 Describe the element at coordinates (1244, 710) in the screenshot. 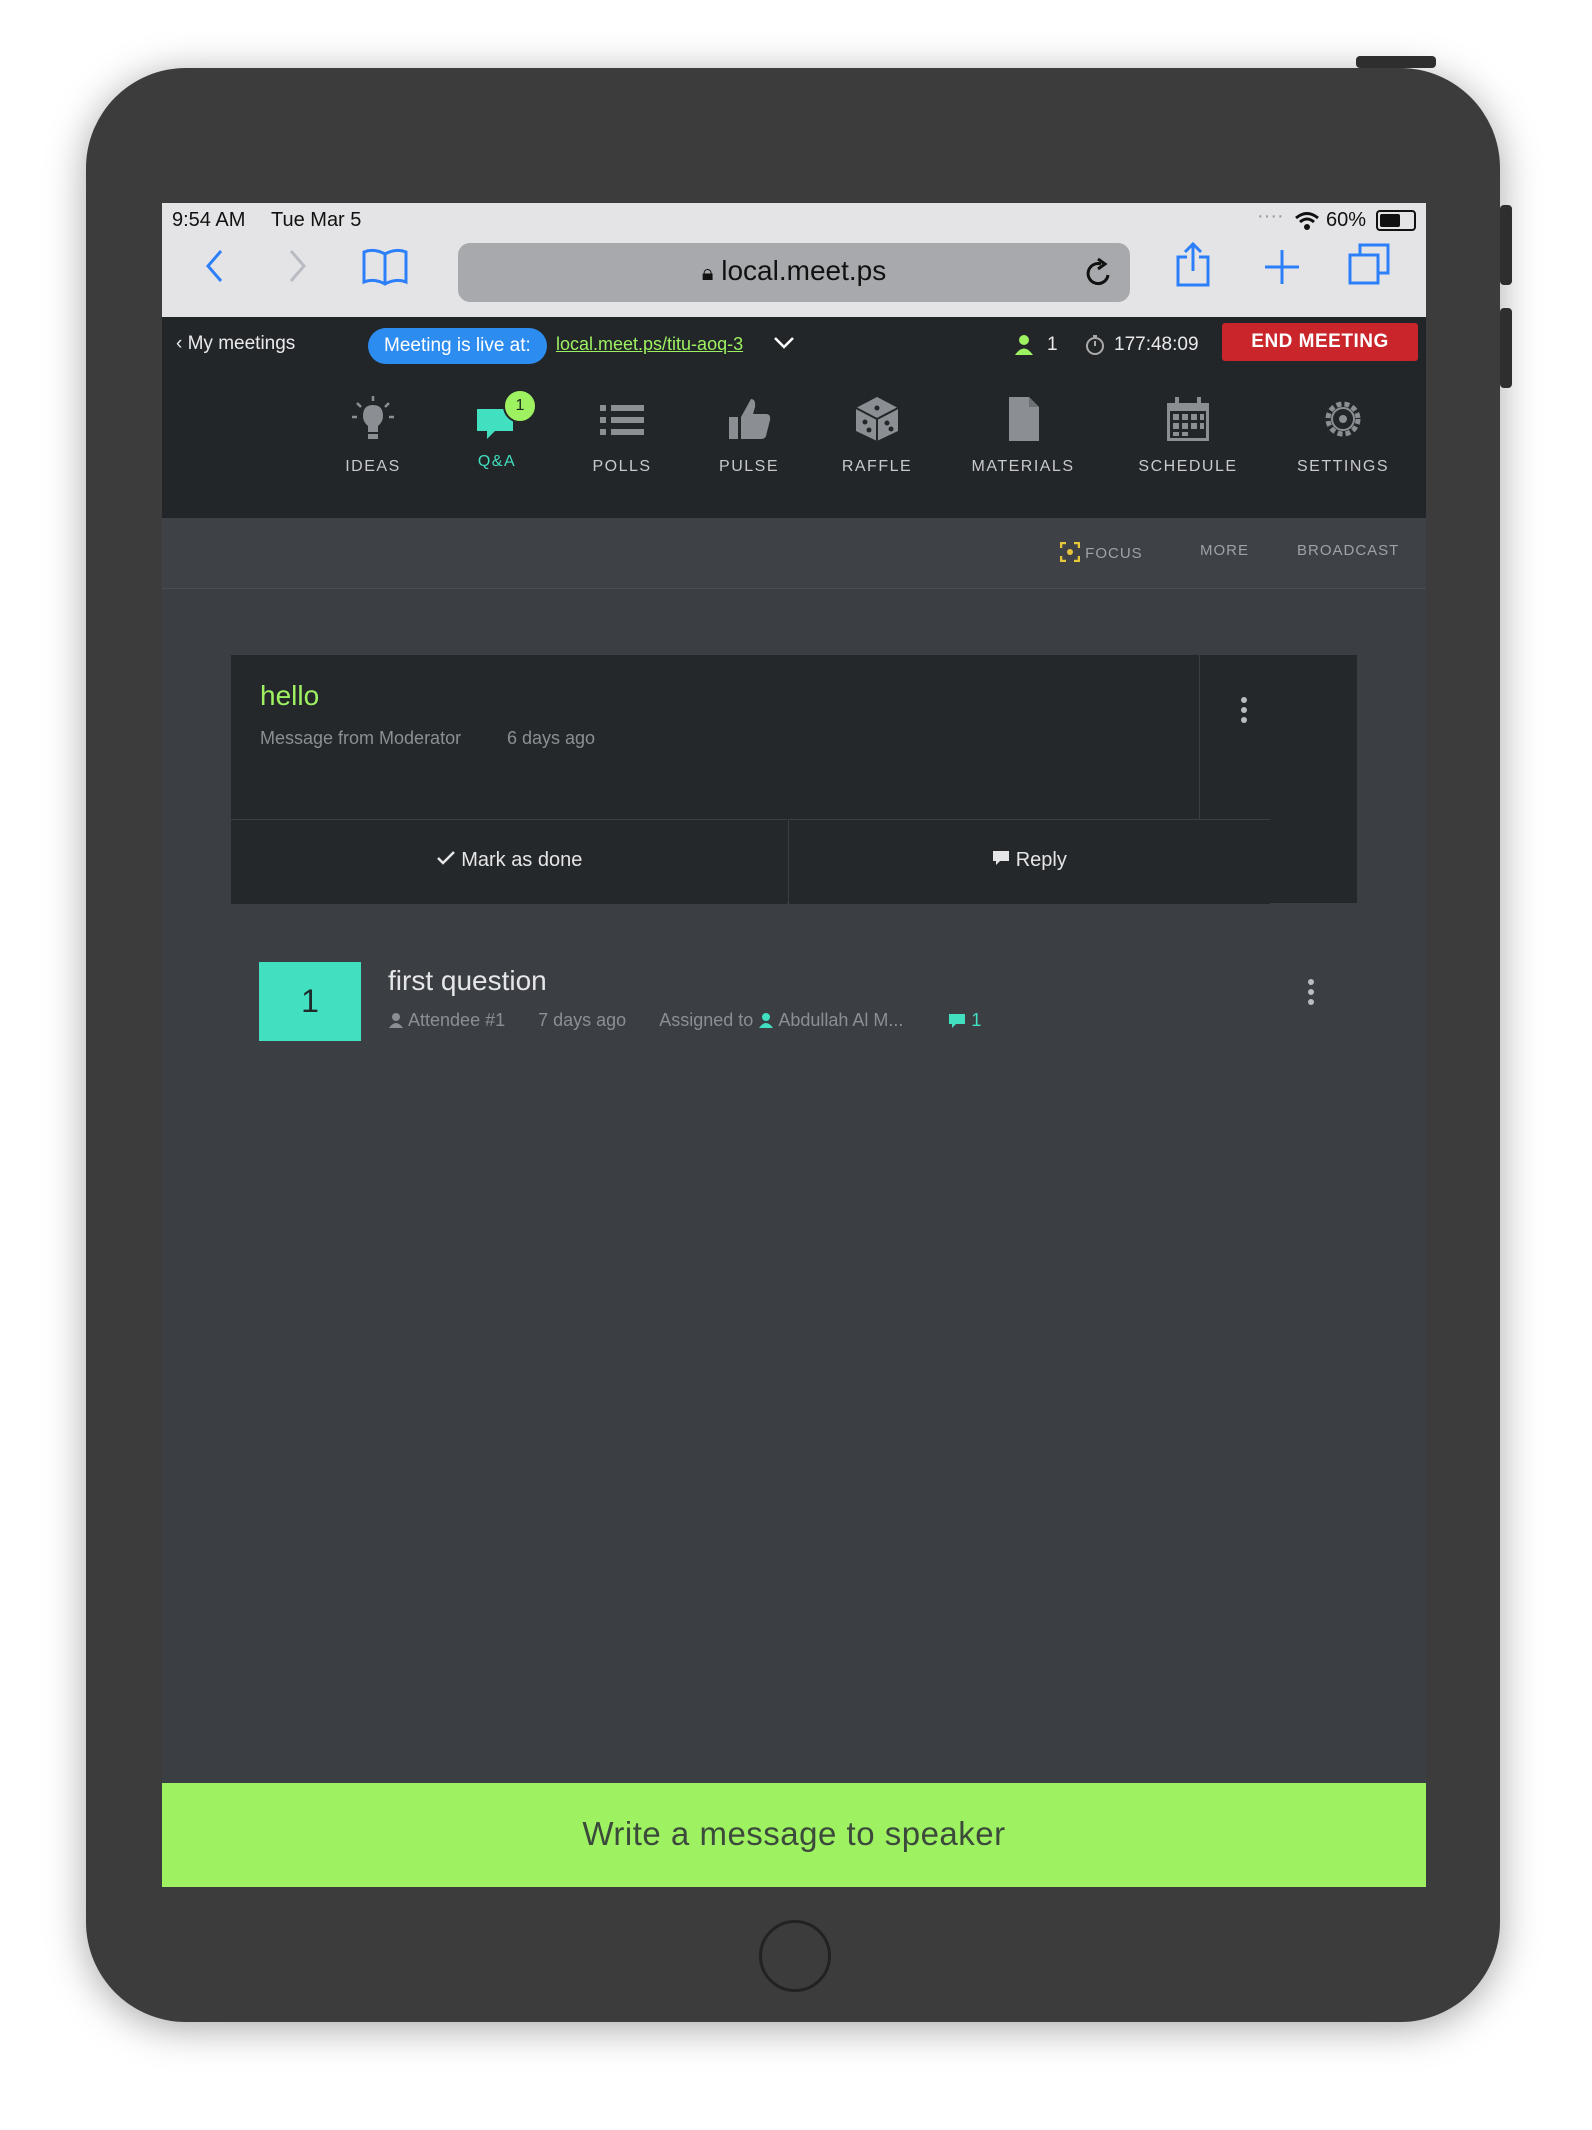

I see `kebab-menu-icon` at that location.